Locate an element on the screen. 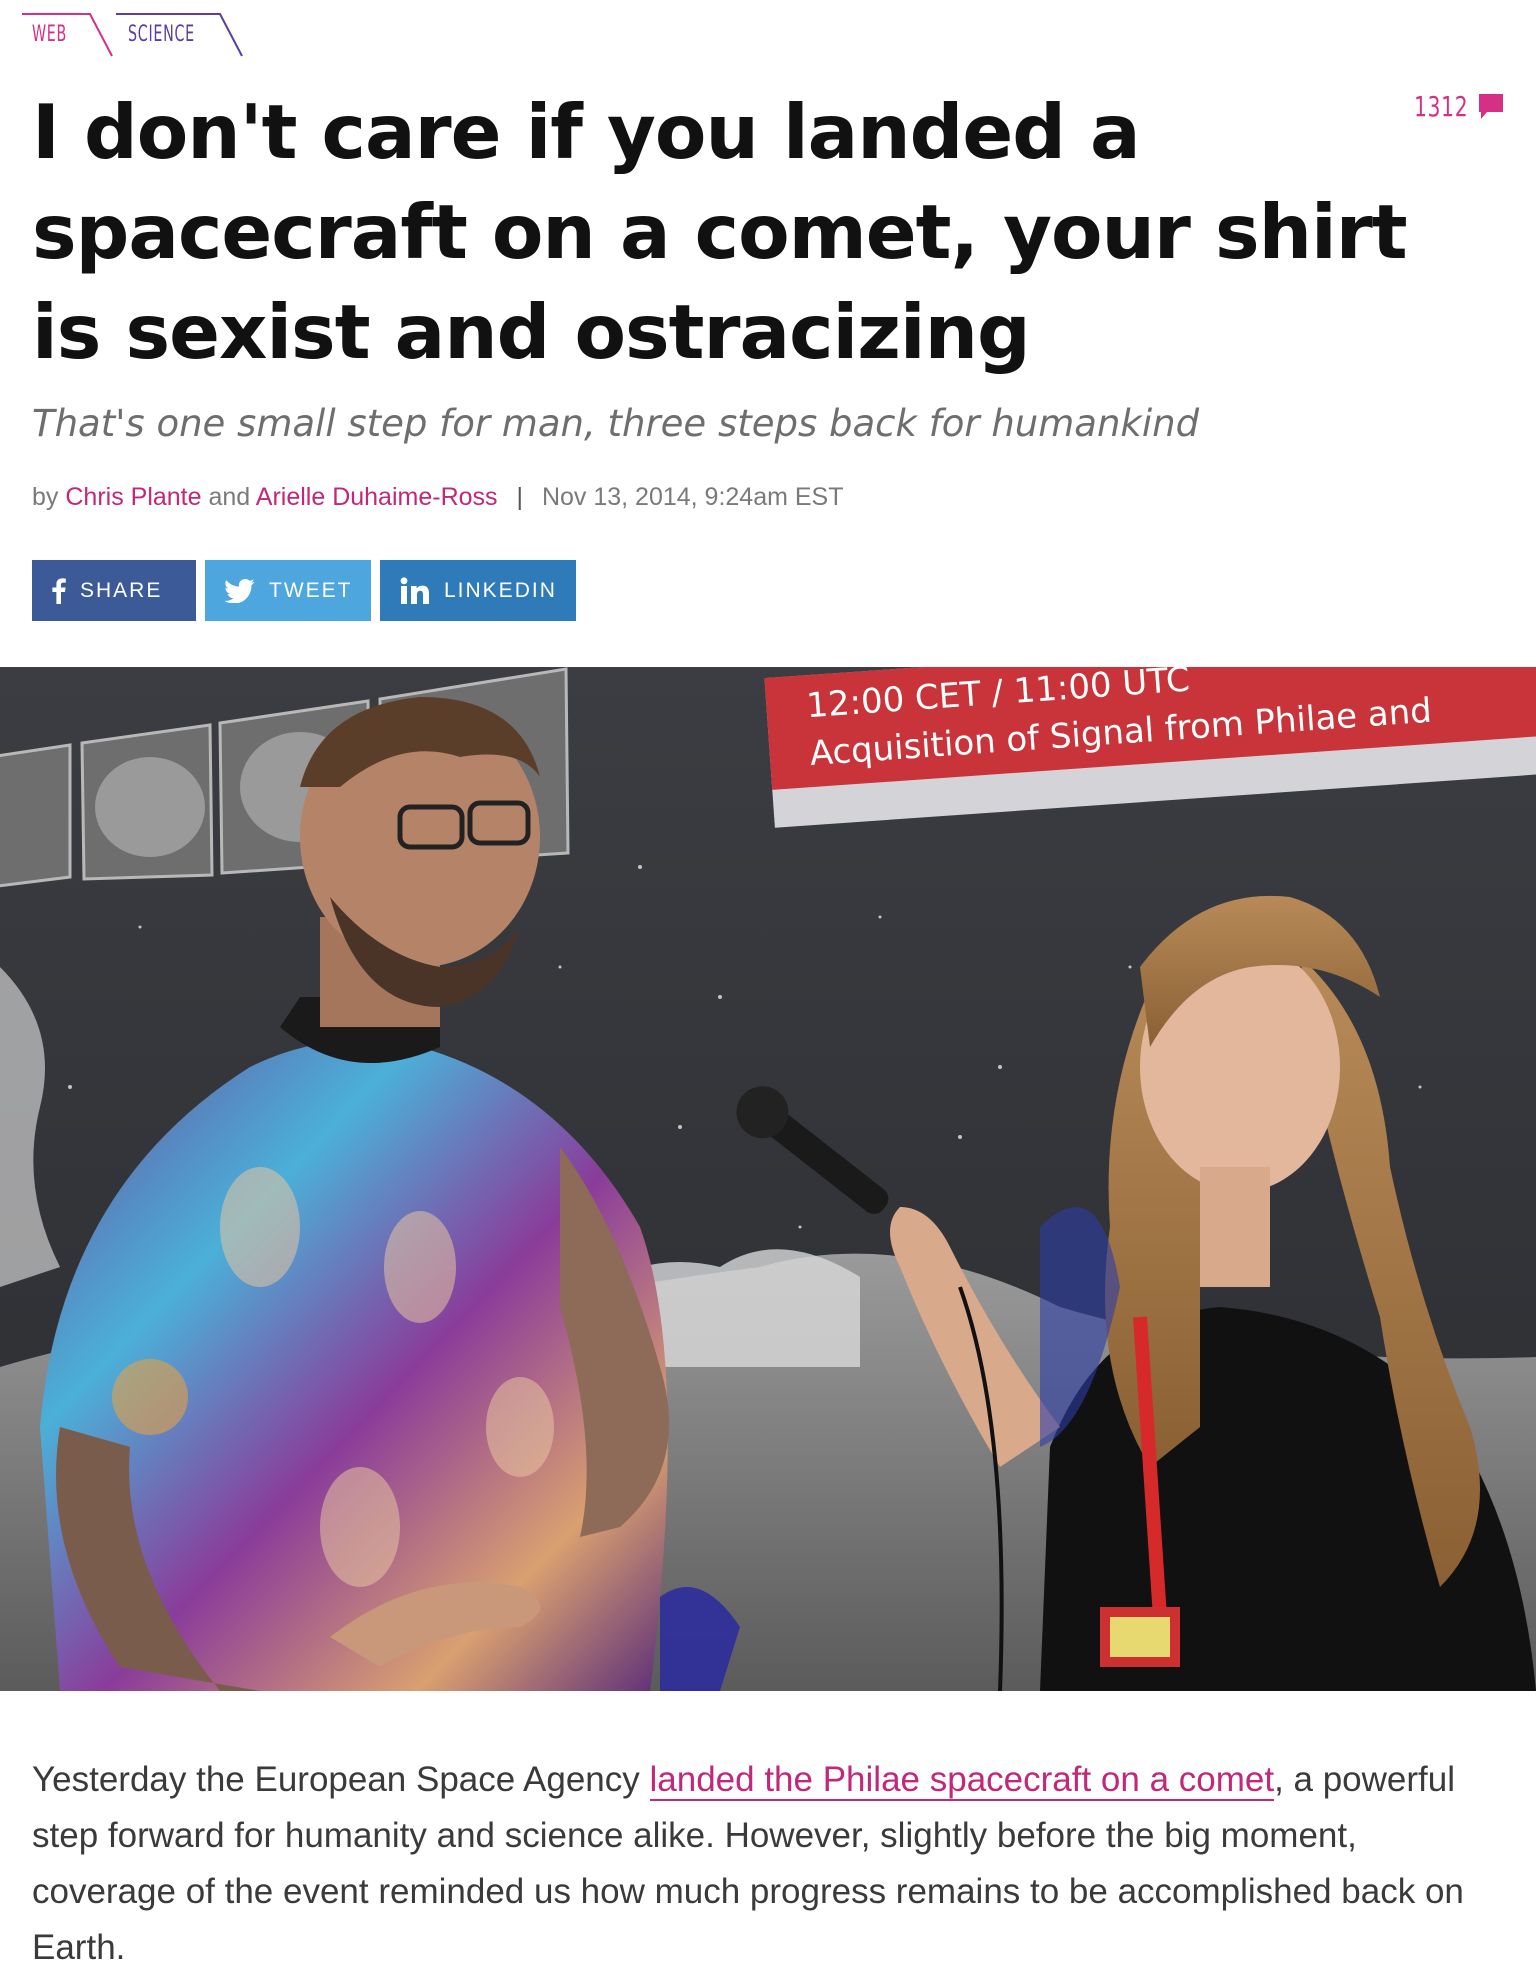 The image size is (1536, 1976). byline-conjunction: and is located at coordinates (229, 497).